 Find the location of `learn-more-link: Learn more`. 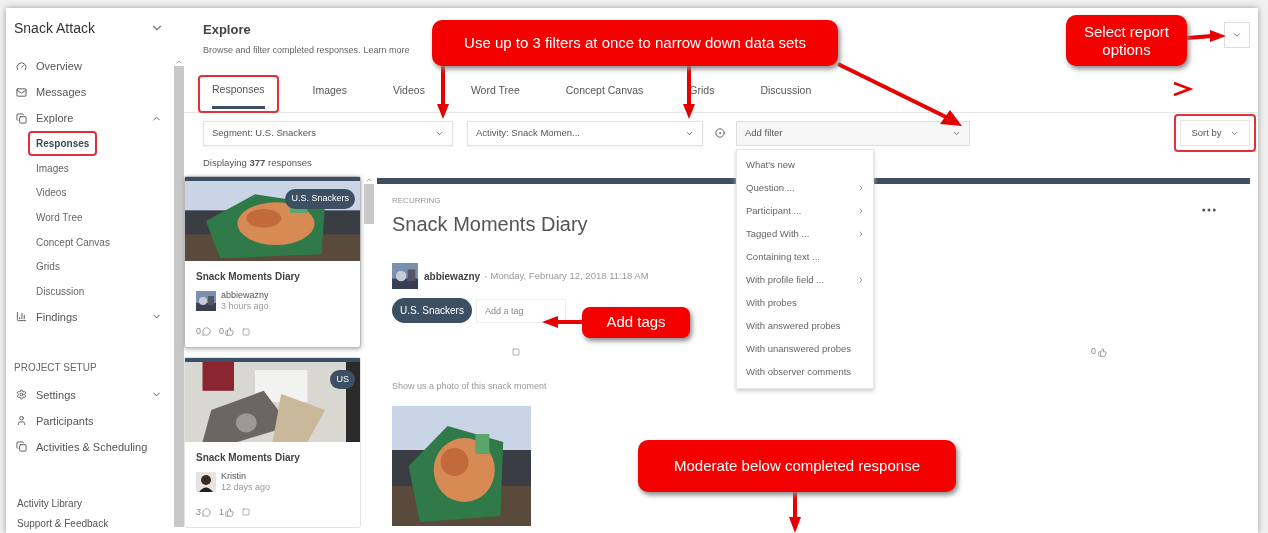

learn-more-link: Learn more is located at coordinates (386, 50).